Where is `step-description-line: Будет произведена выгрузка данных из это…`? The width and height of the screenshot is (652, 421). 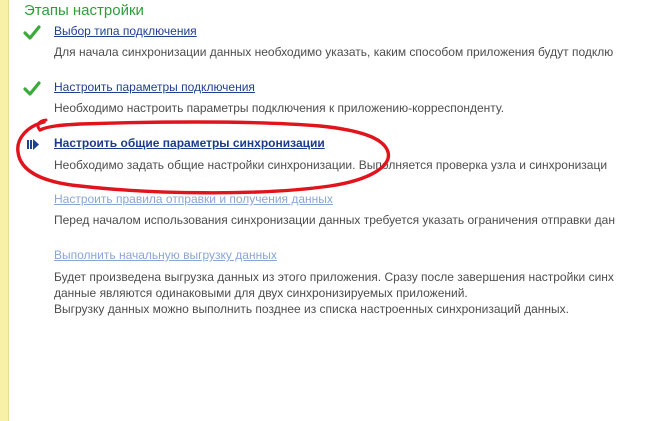 step-description-line: Будет произведена выгрузка данных из это… is located at coordinates (334, 277).